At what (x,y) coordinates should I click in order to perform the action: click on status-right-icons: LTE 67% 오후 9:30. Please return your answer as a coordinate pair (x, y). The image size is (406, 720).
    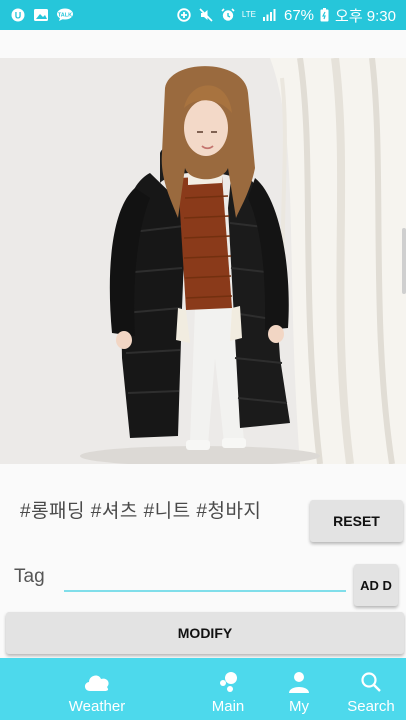
    Looking at the image, I should click on (286, 15).